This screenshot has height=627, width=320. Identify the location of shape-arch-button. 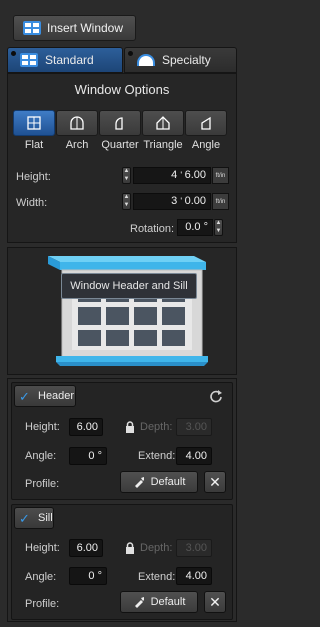
(77, 123).